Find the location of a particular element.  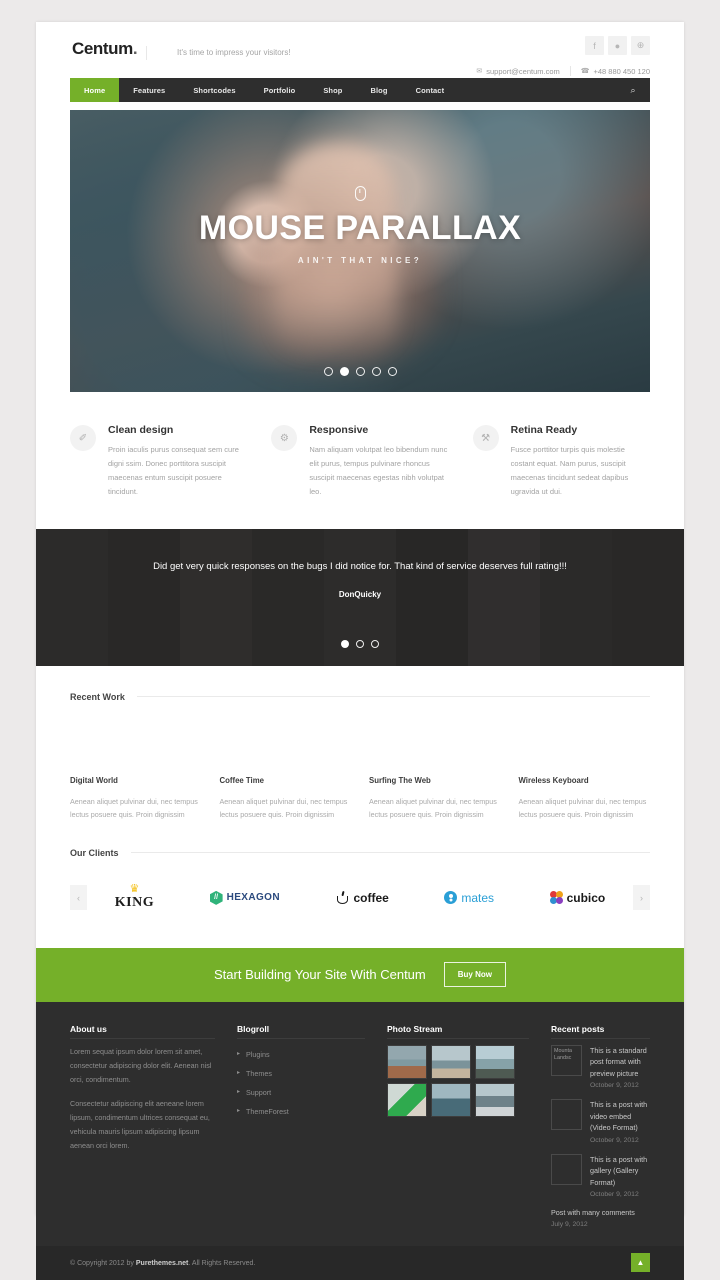

king-logo: ♛ KING is located at coordinates (134, 898).